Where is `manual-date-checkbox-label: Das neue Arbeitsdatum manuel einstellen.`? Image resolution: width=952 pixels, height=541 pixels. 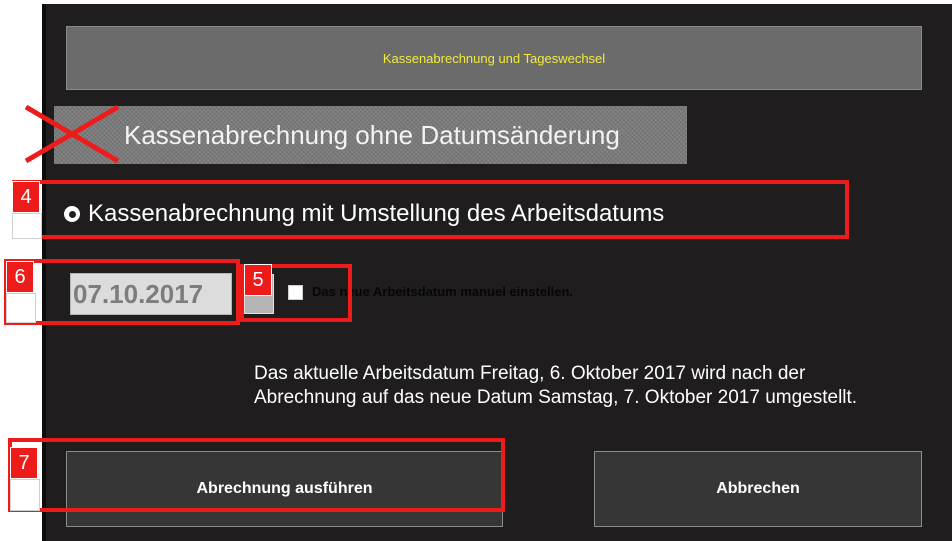 manual-date-checkbox-label: Das neue Arbeitsdatum manuel einstellen. is located at coordinates (442, 291).